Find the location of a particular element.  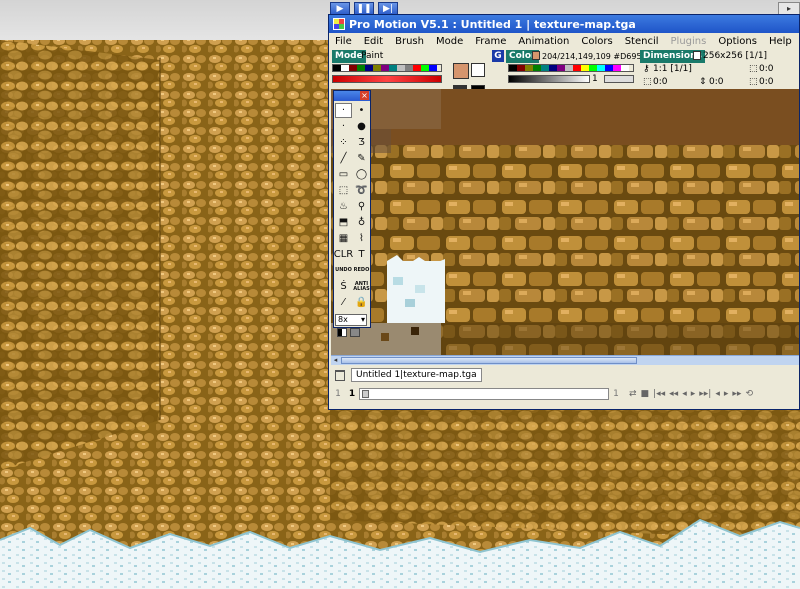

text-icon: T is located at coordinates (361, 254).